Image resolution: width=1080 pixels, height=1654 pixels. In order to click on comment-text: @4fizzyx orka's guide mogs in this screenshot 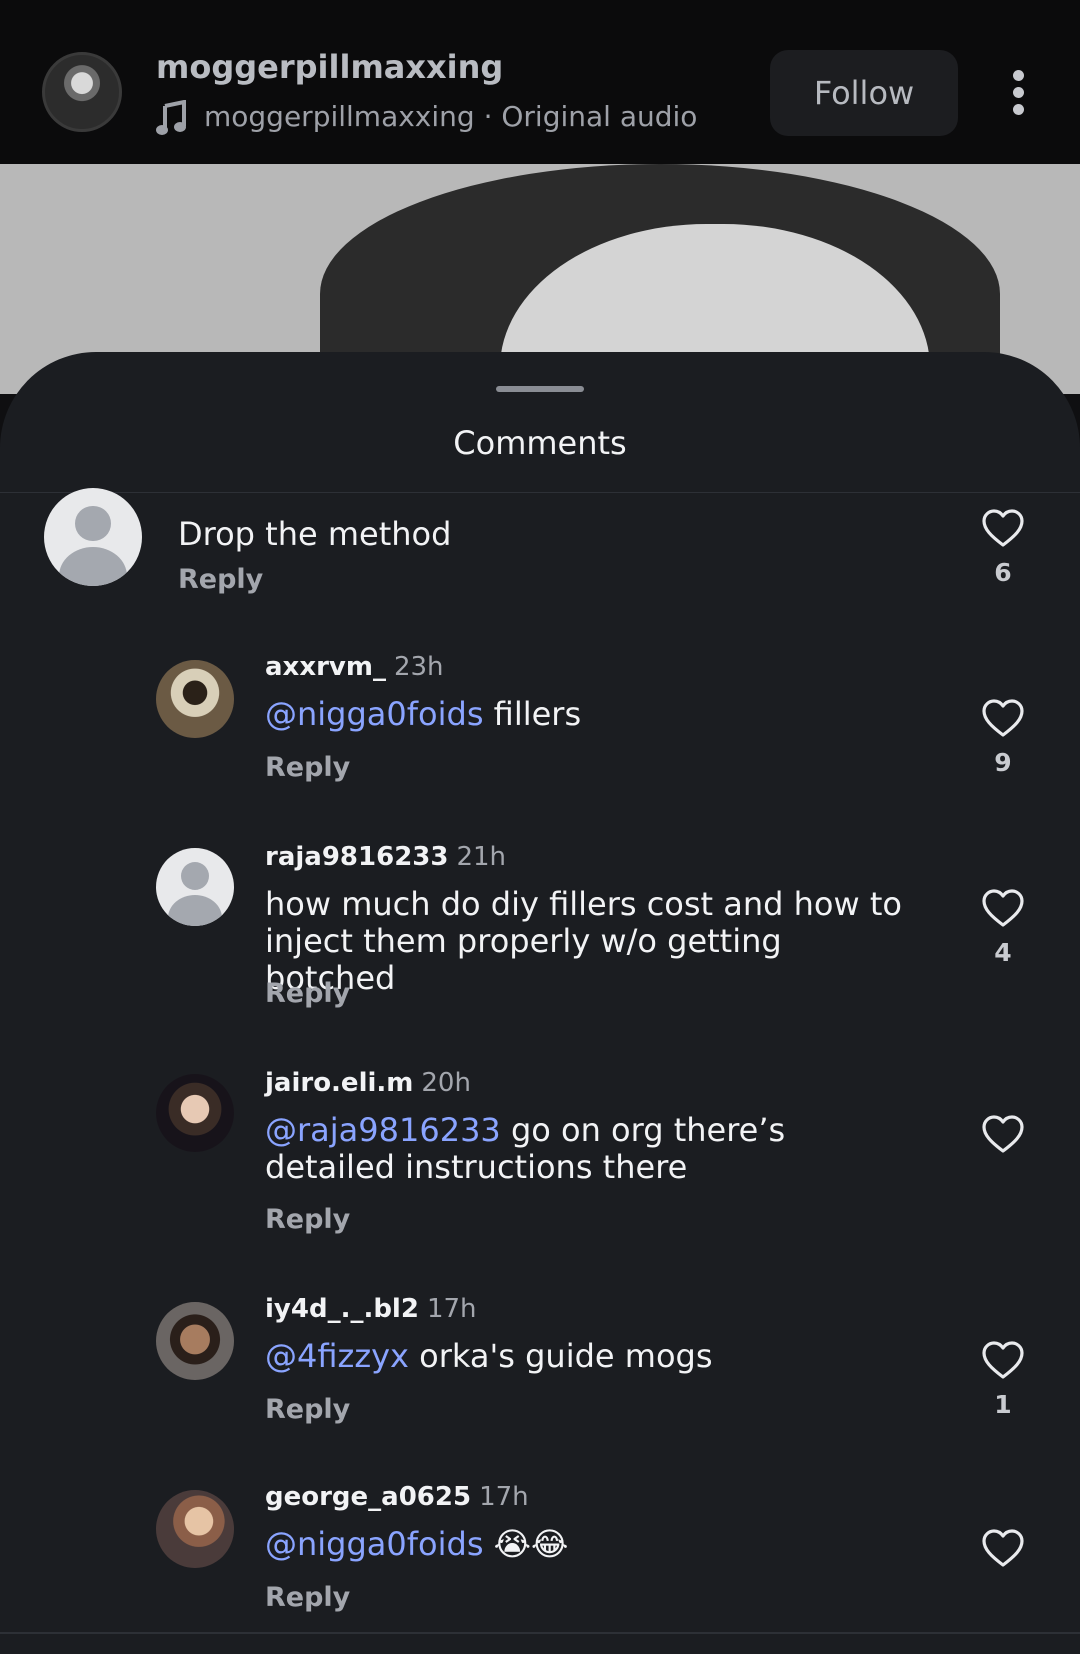, I will do `click(489, 1356)`.